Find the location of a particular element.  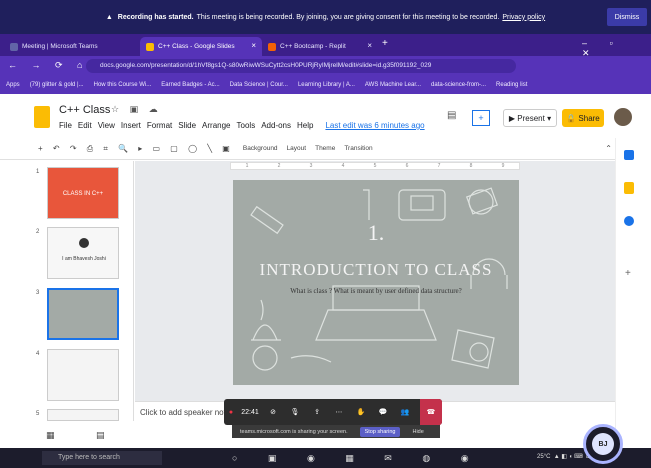

slide-number: 4 is located at coordinates (38, 354).